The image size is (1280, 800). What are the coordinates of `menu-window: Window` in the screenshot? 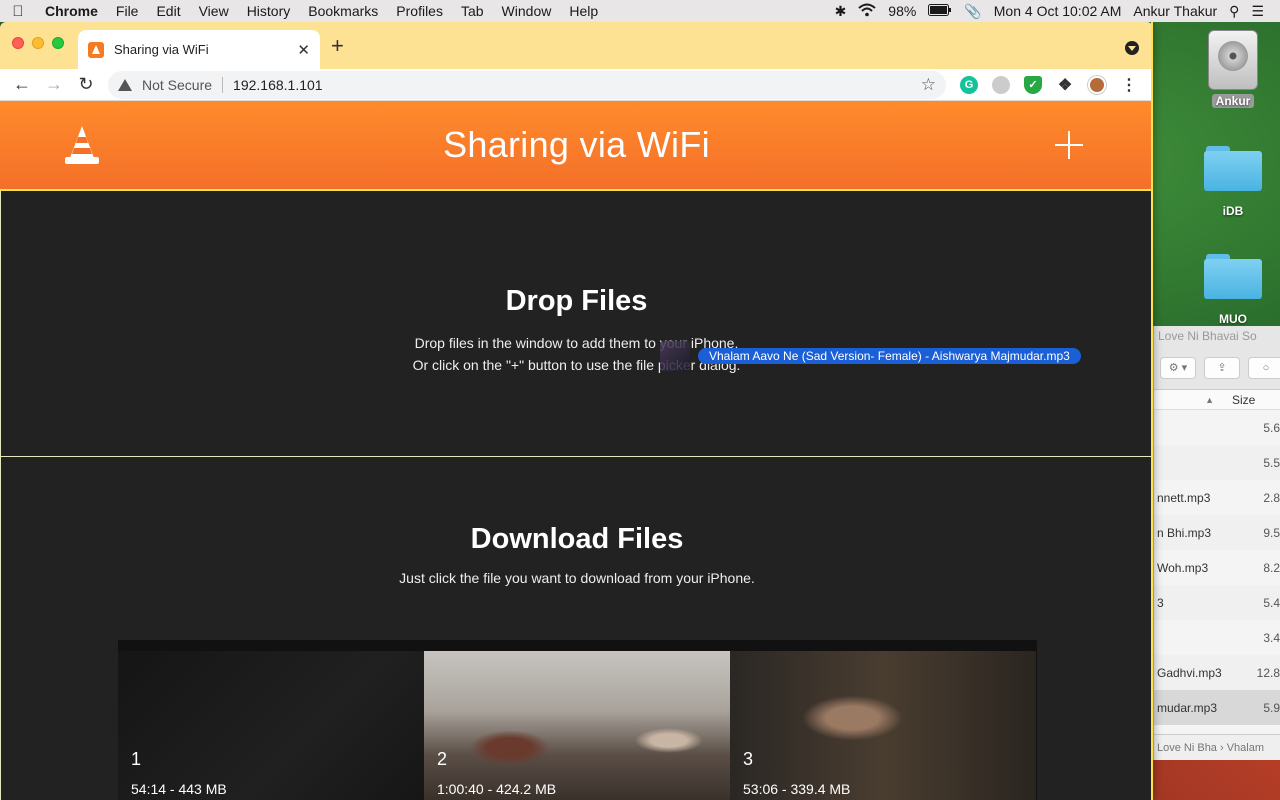 It's located at (527, 11).